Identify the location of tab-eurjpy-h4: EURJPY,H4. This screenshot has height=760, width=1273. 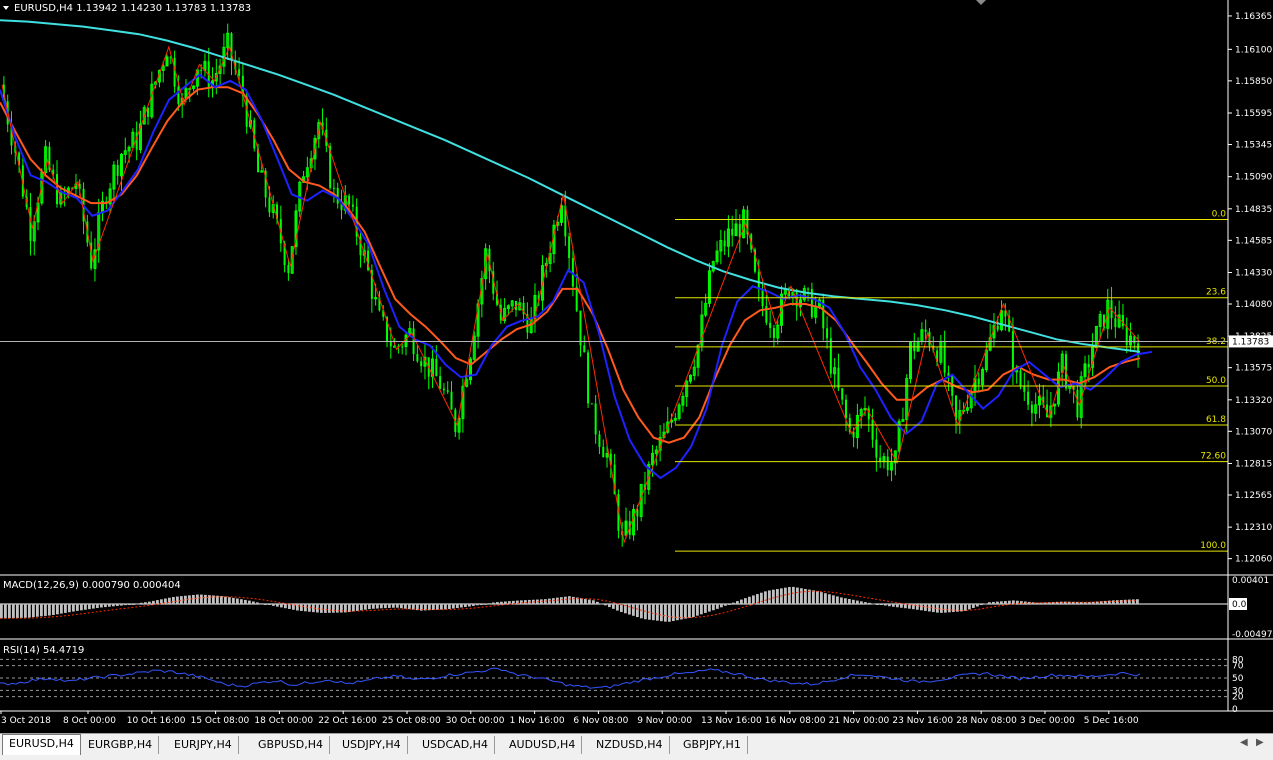
(203, 745).